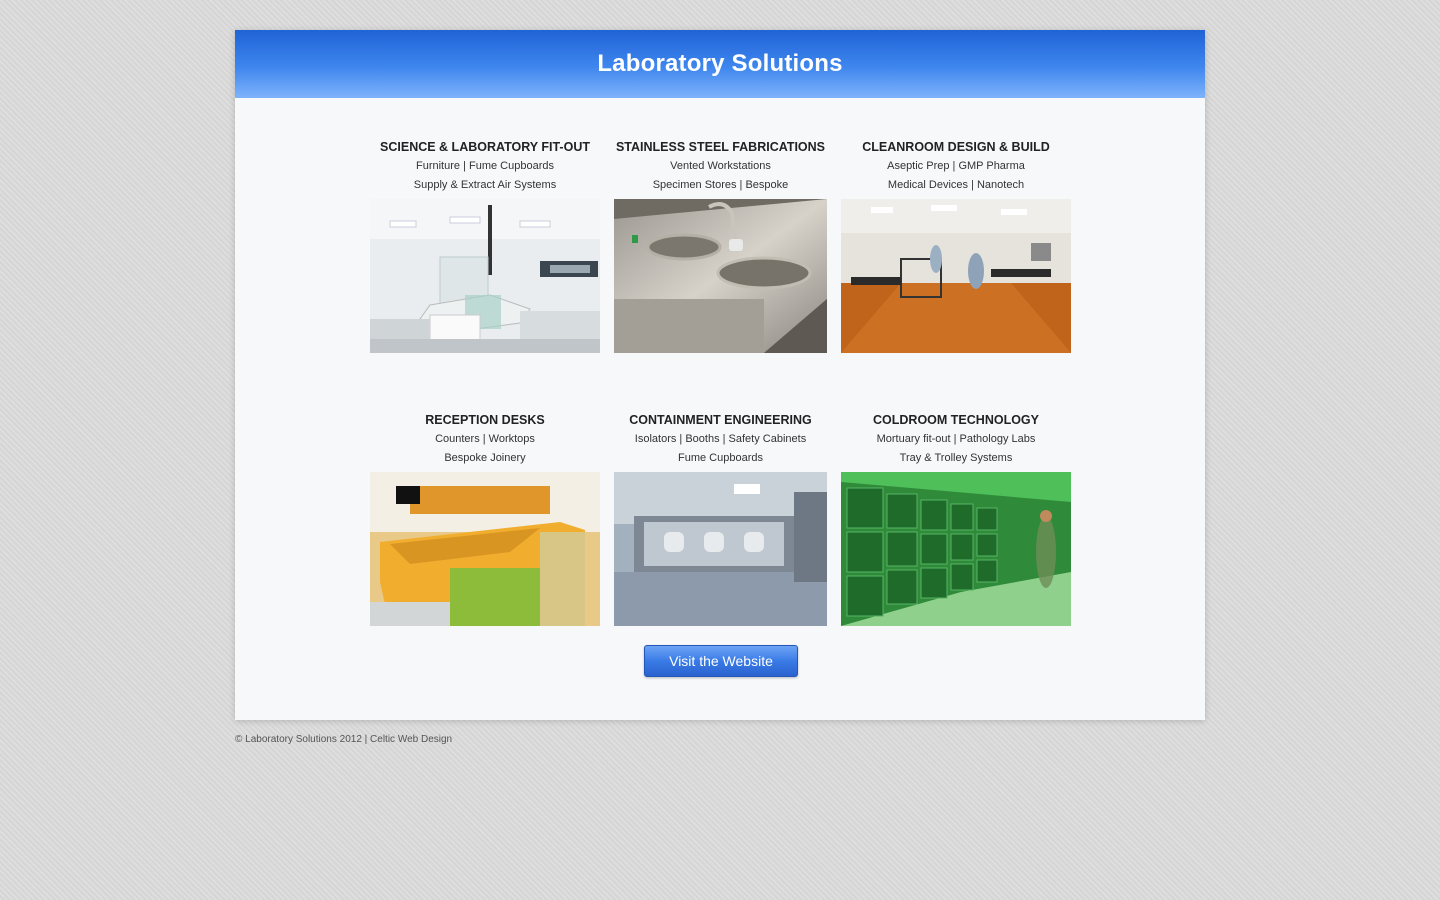 Image resolution: width=1440 pixels, height=900 pixels. I want to click on visit-website-button: Visit the Website, so click(721, 661).